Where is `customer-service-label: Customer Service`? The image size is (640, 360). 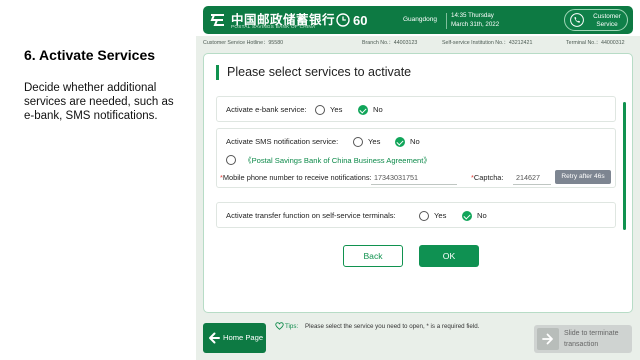 customer-service-label: Customer Service is located at coordinates (607, 20).